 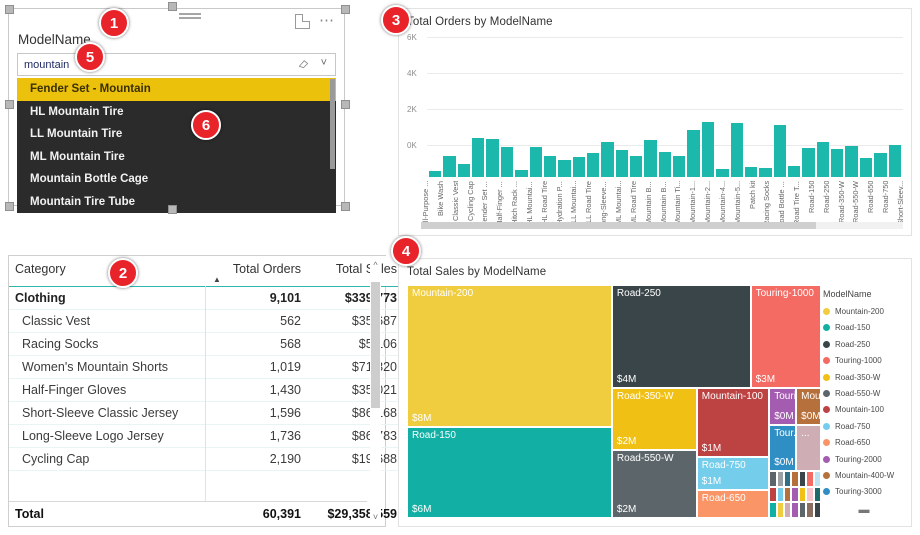 What do you see at coordinates (509, 472) in the screenshot?
I see `treemap-tile-1: Road-150 $6M` at bounding box center [509, 472].